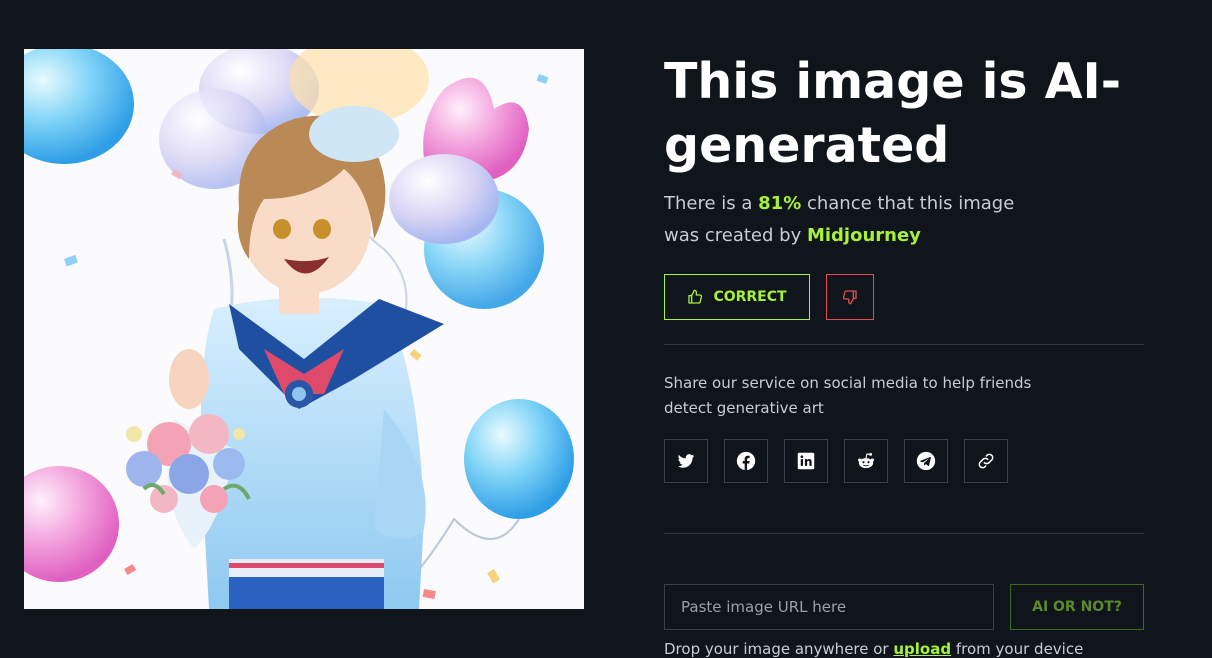  I want to click on share-telegram-button, so click(926, 461).